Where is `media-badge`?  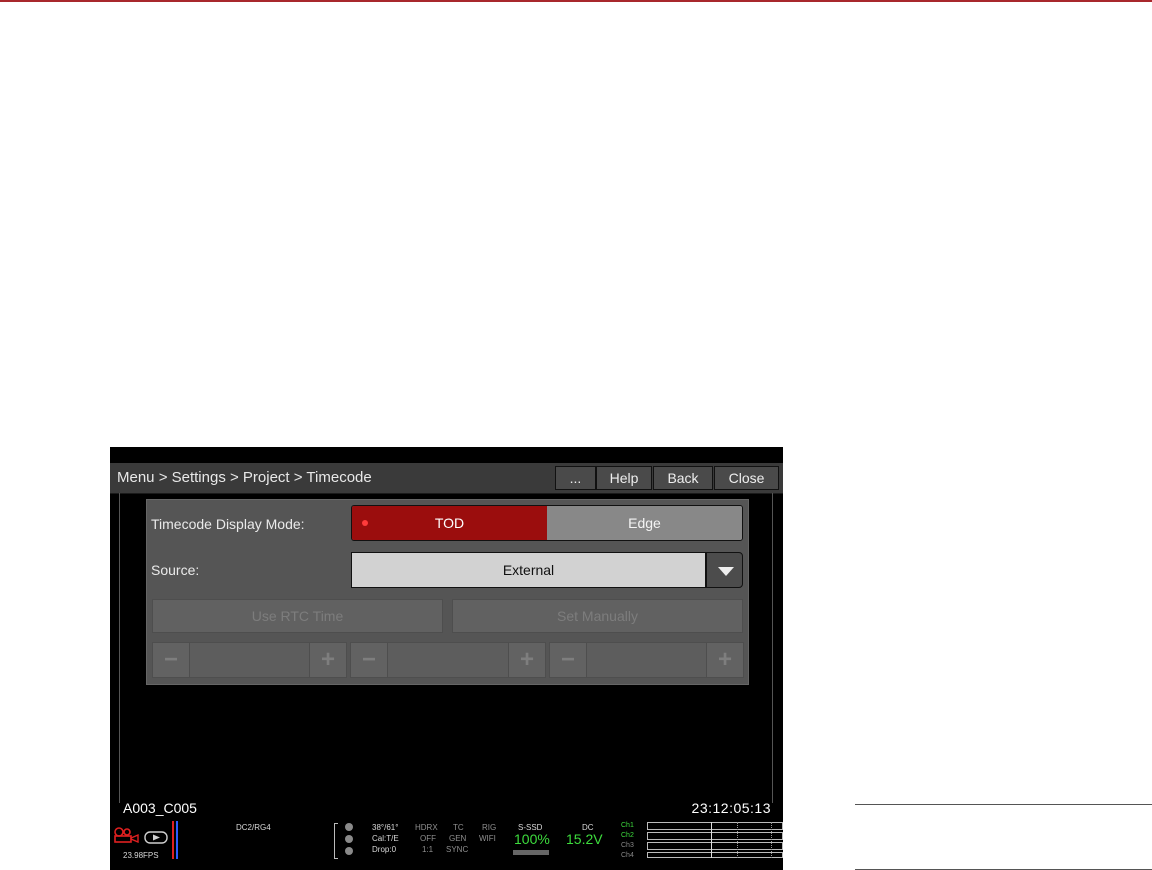 media-badge is located at coordinates (531, 852).